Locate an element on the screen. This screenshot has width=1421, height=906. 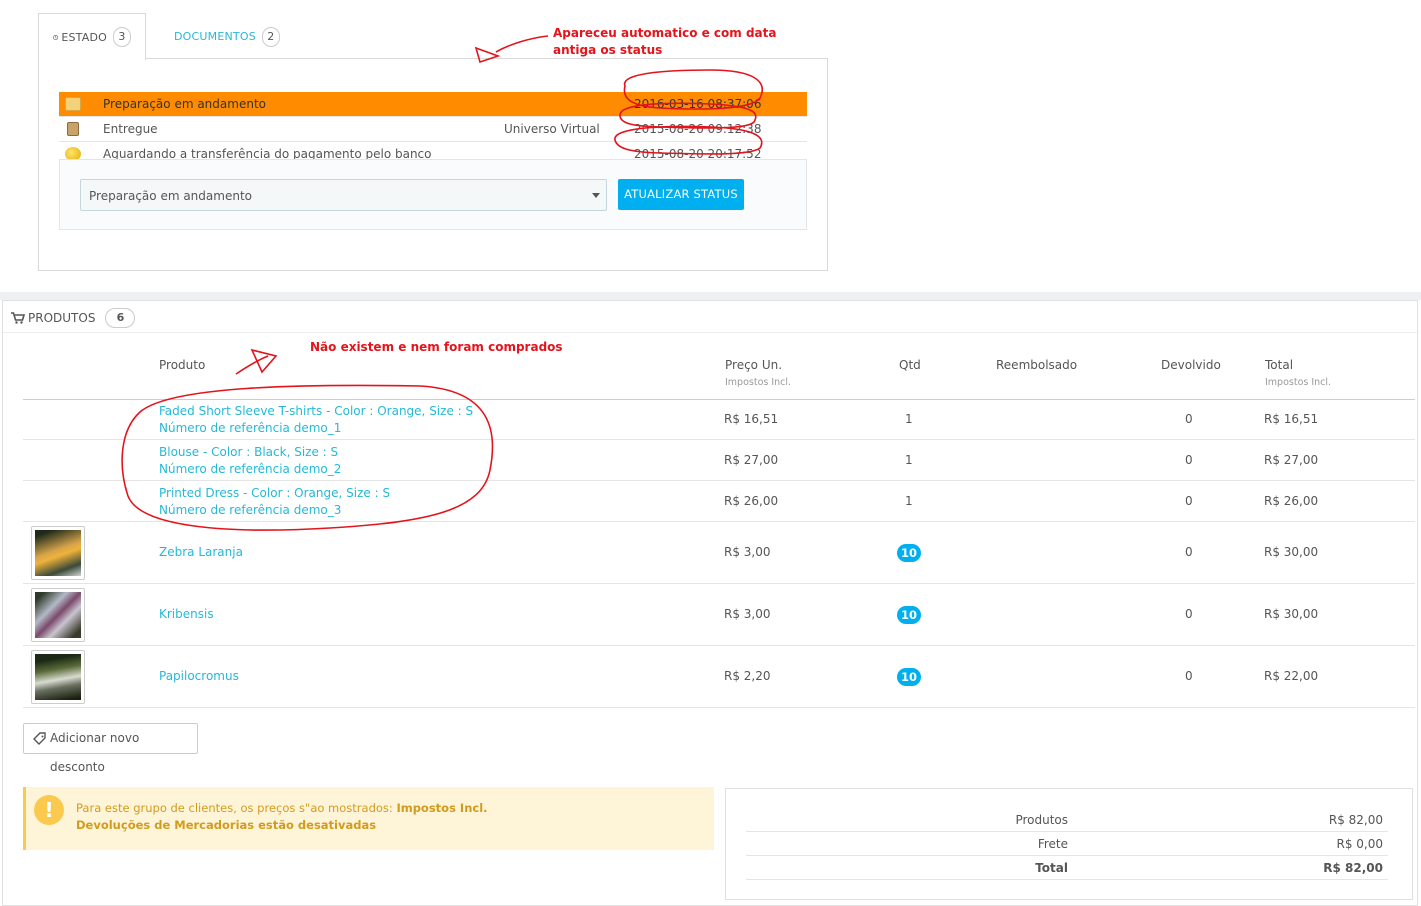
products-count: 6 is located at coordinates (120, 318).